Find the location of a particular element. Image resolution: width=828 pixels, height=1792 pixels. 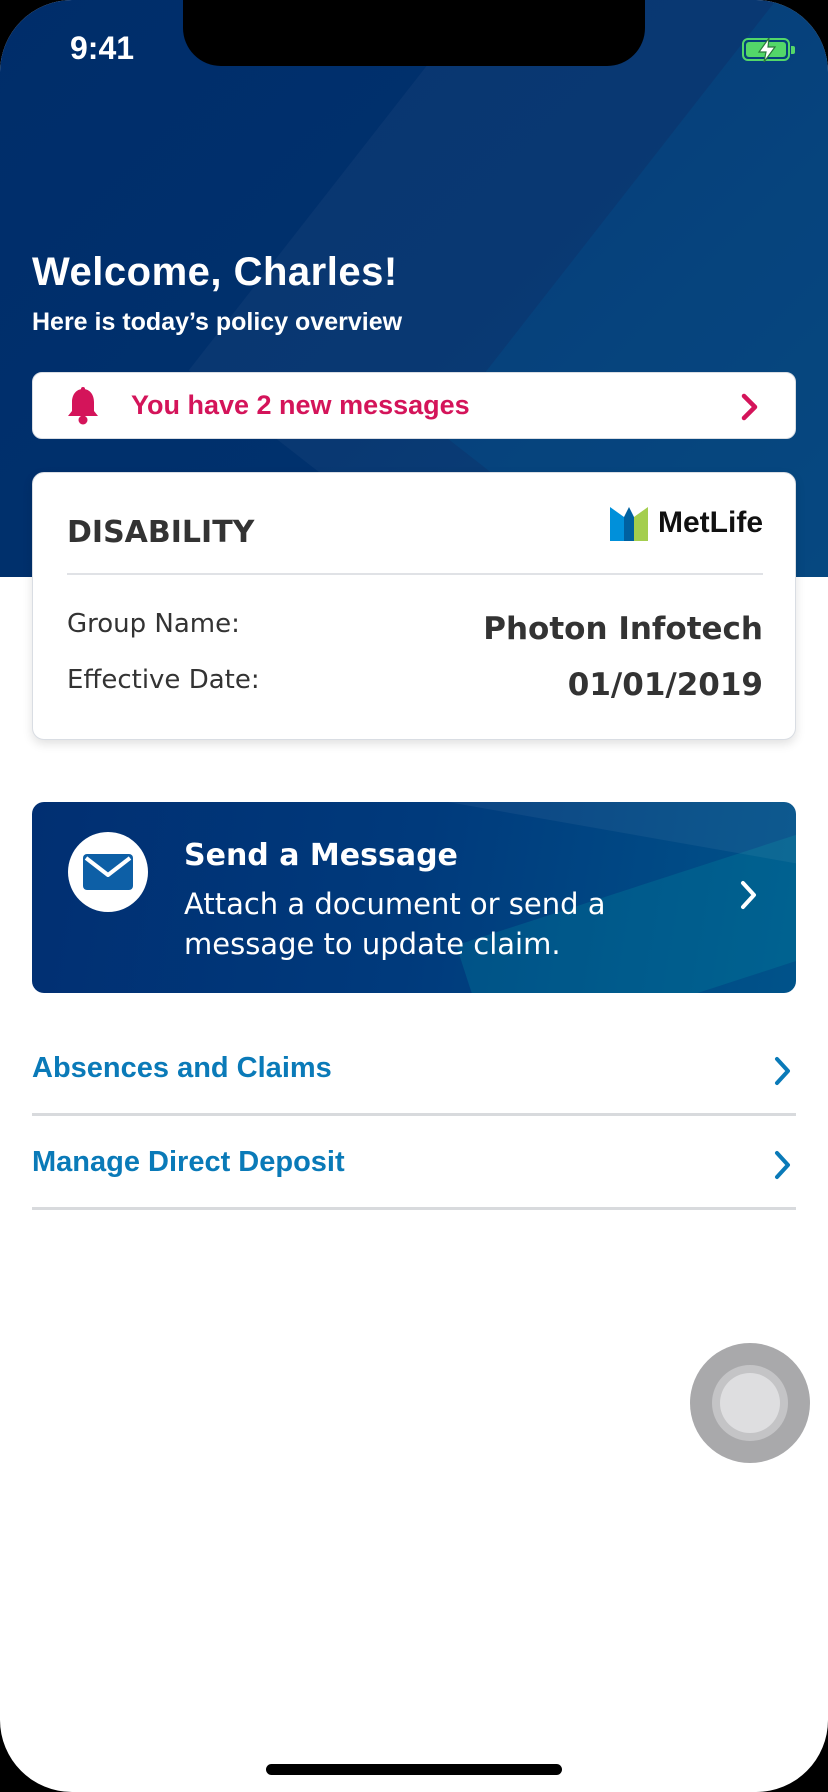

group-name-value: Photon Infotech is located at coordinates (623, 629).